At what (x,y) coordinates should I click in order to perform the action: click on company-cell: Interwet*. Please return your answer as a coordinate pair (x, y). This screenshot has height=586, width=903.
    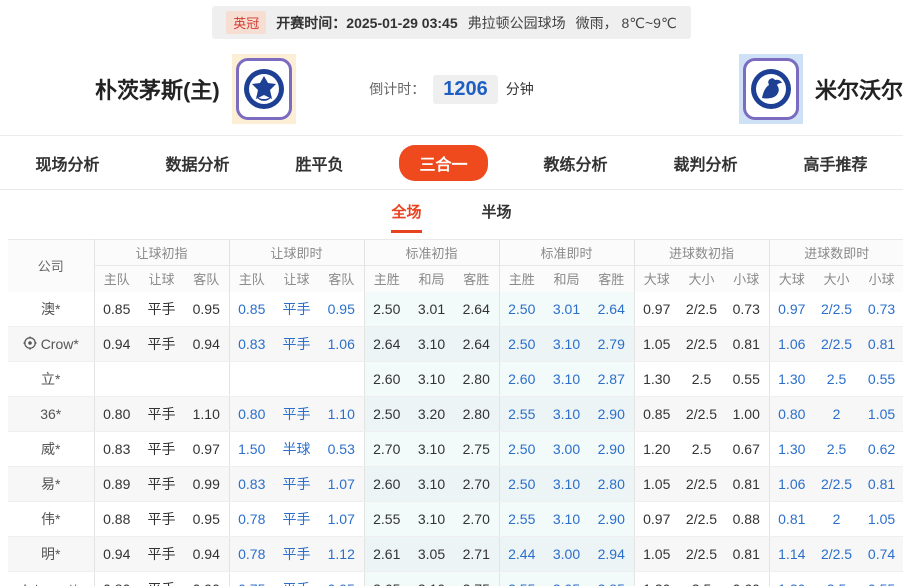
    Looking at the image, I should click on (51, 578).